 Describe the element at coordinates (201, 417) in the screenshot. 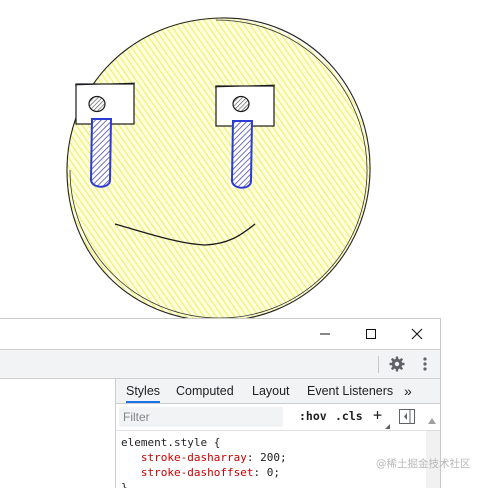

I see `filter-input` at that location.